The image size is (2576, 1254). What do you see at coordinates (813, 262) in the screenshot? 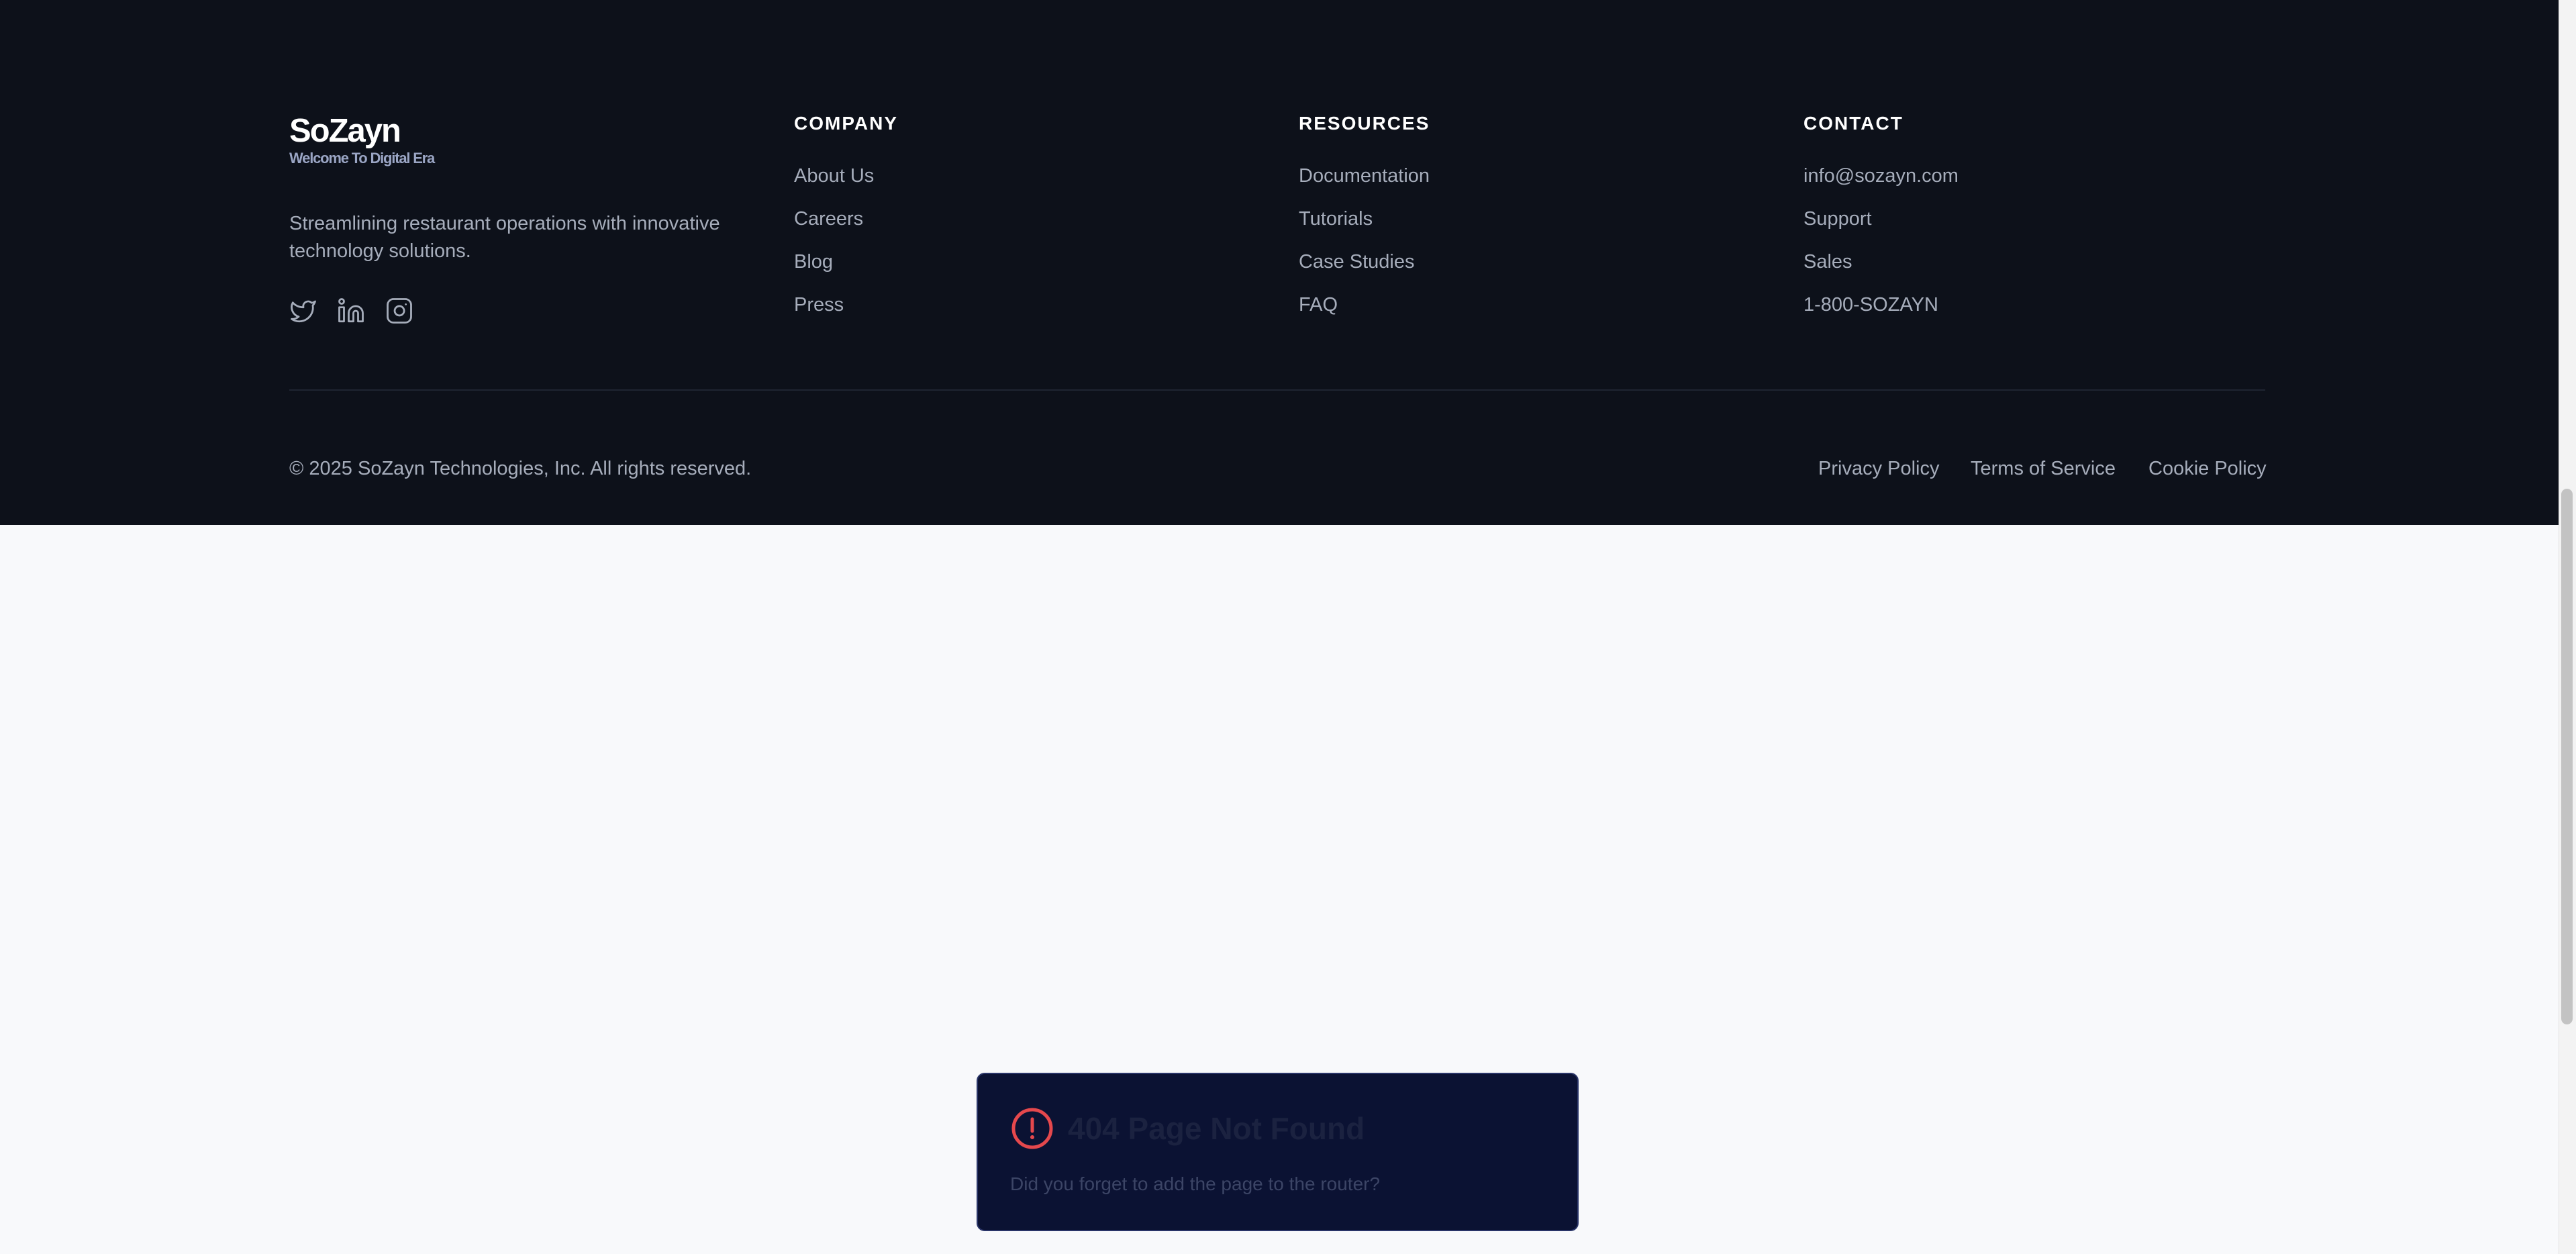
I see `footer-link-blog: Blog` at bounding box center [813, 262].